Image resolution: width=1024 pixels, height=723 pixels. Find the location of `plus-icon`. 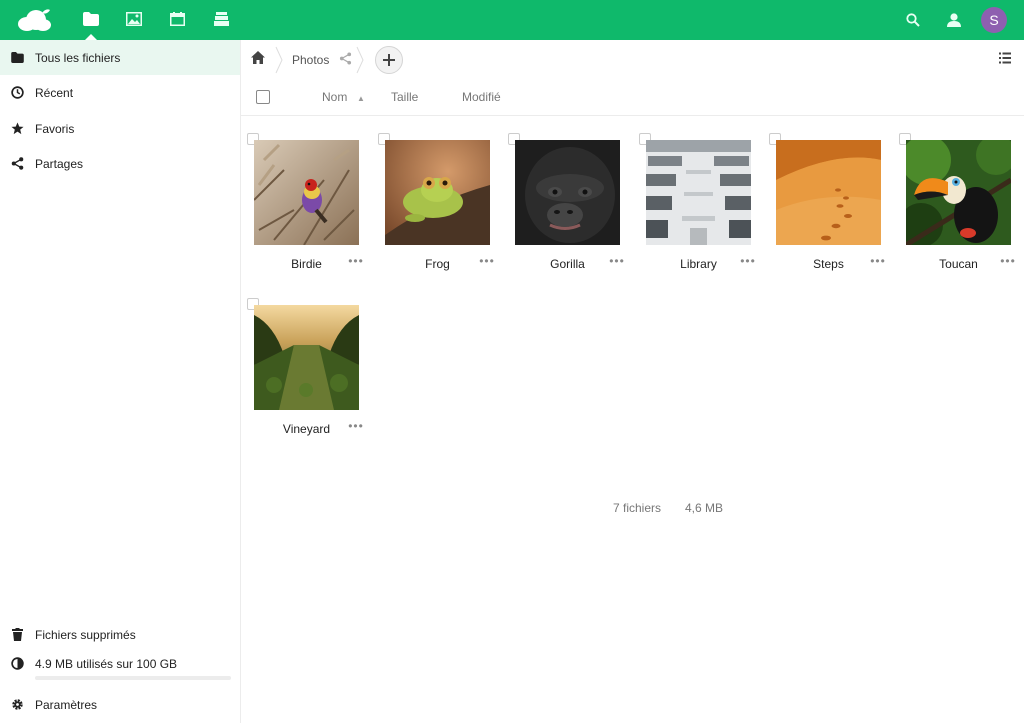

plus-icon is located at coordinates (389, 60).